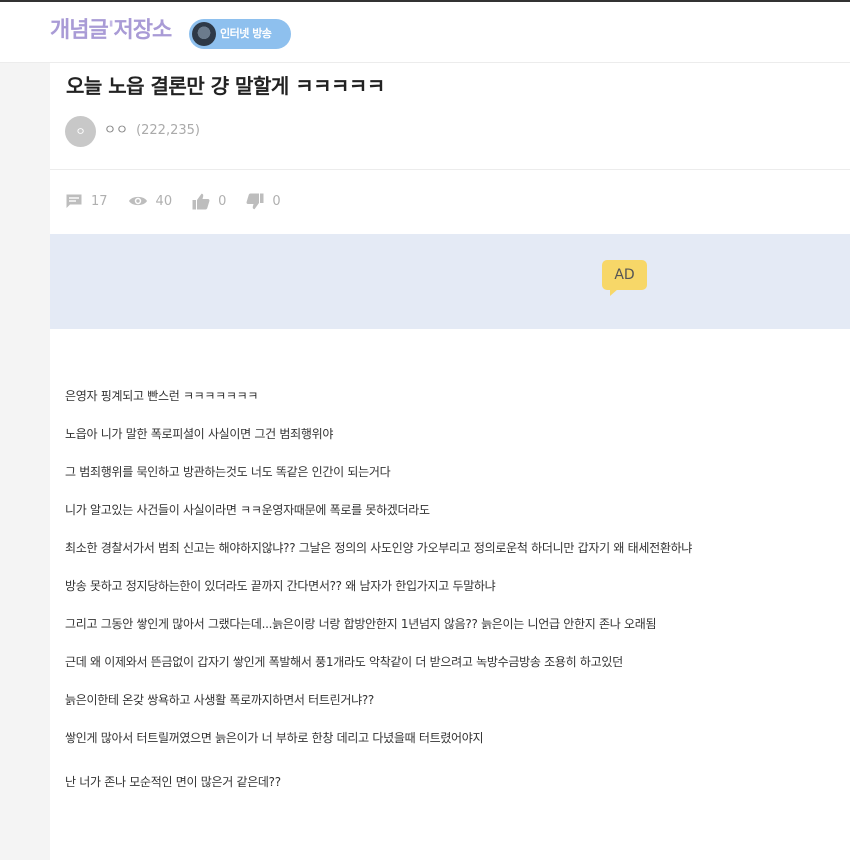  Describe the element at coordinates (183, 201) in the screenshot. I see `post-stats: 17 40 0 0` at that location.